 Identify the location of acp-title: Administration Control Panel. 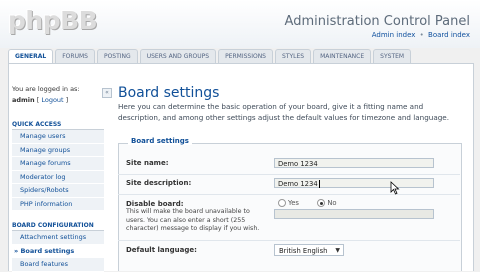
(377, 21).